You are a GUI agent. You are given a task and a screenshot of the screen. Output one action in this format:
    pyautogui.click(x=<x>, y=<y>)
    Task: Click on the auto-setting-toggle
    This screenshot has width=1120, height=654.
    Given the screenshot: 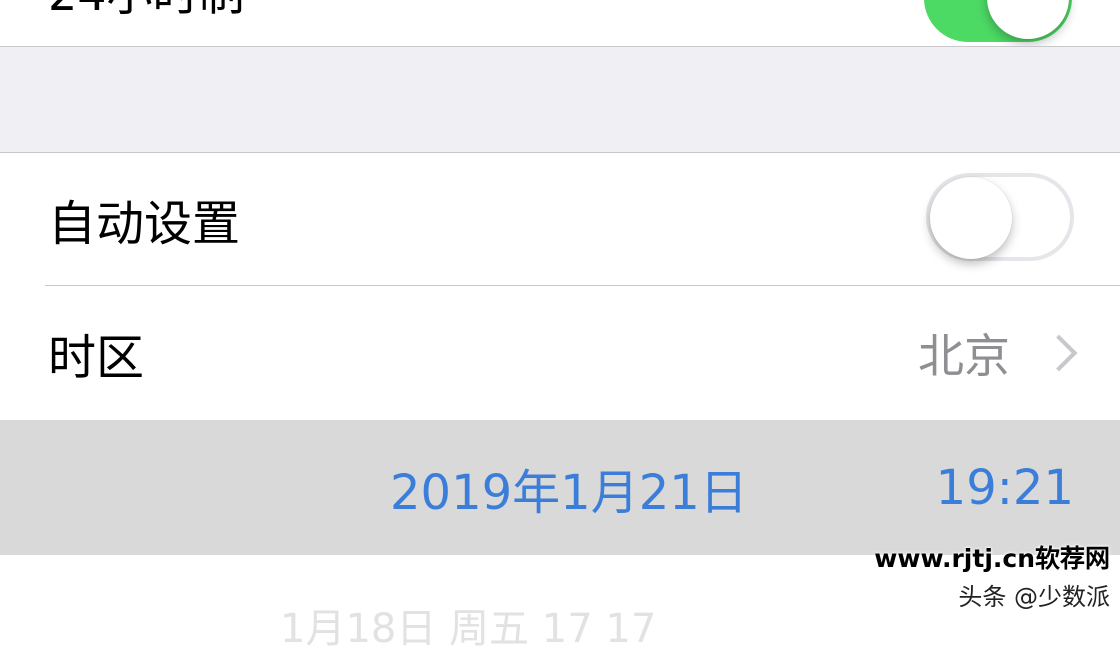 What is the action you would take?
    pyautogui.click(x=1000, y=217)
    